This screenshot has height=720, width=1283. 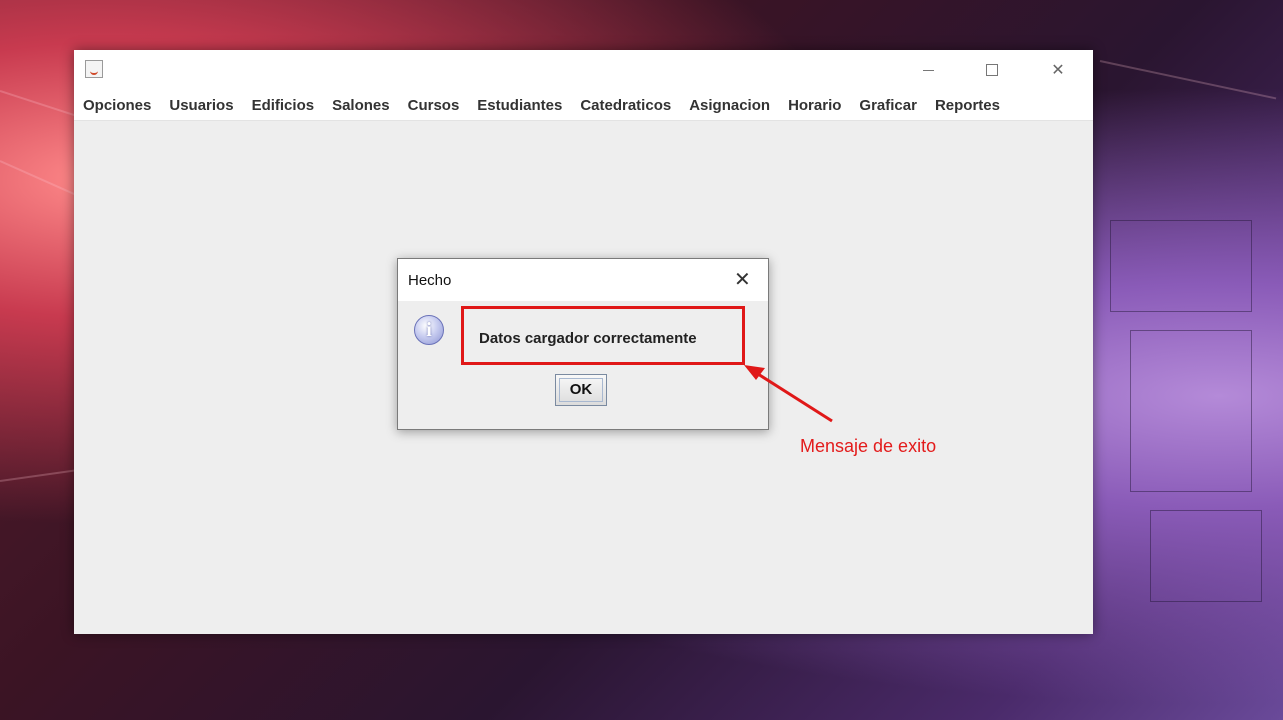 I want to click on wallpaper-streak, so click(x=1188, y=80).